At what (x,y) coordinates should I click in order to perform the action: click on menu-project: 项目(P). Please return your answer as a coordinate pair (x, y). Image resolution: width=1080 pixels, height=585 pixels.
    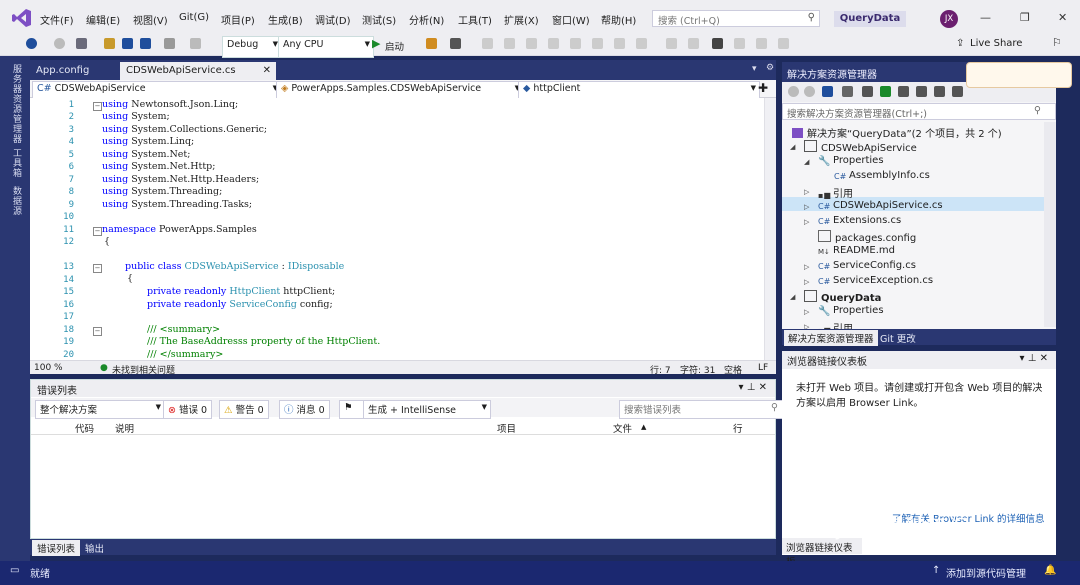
    Looking at the image, I should click on (238, 19).